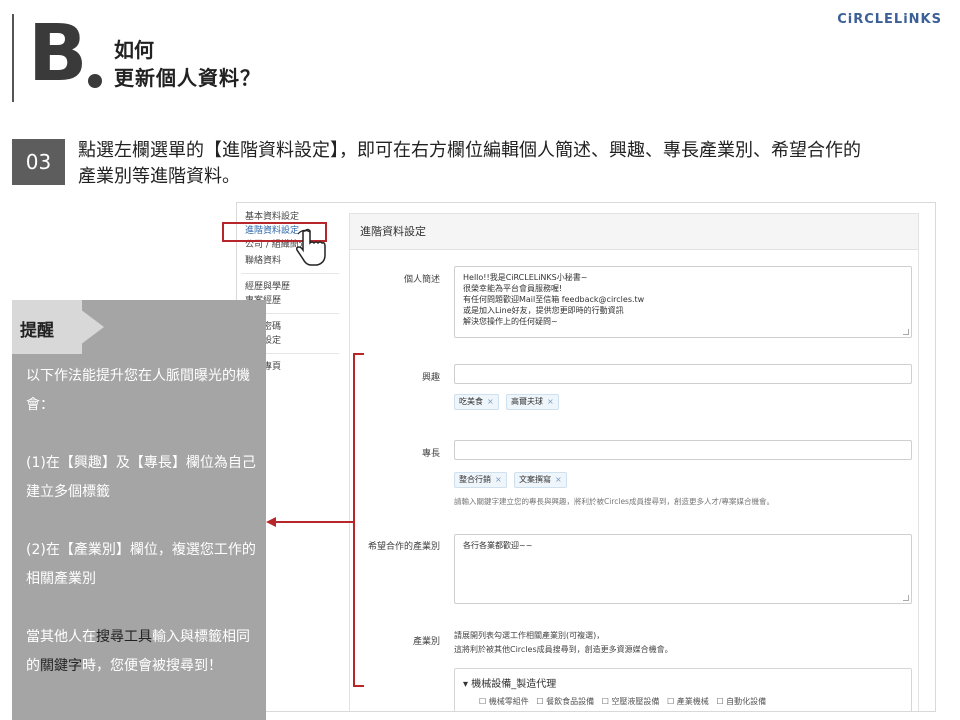  I want to click on circlelinks-logo: CiRCLELiNKS, so click(889, 19).